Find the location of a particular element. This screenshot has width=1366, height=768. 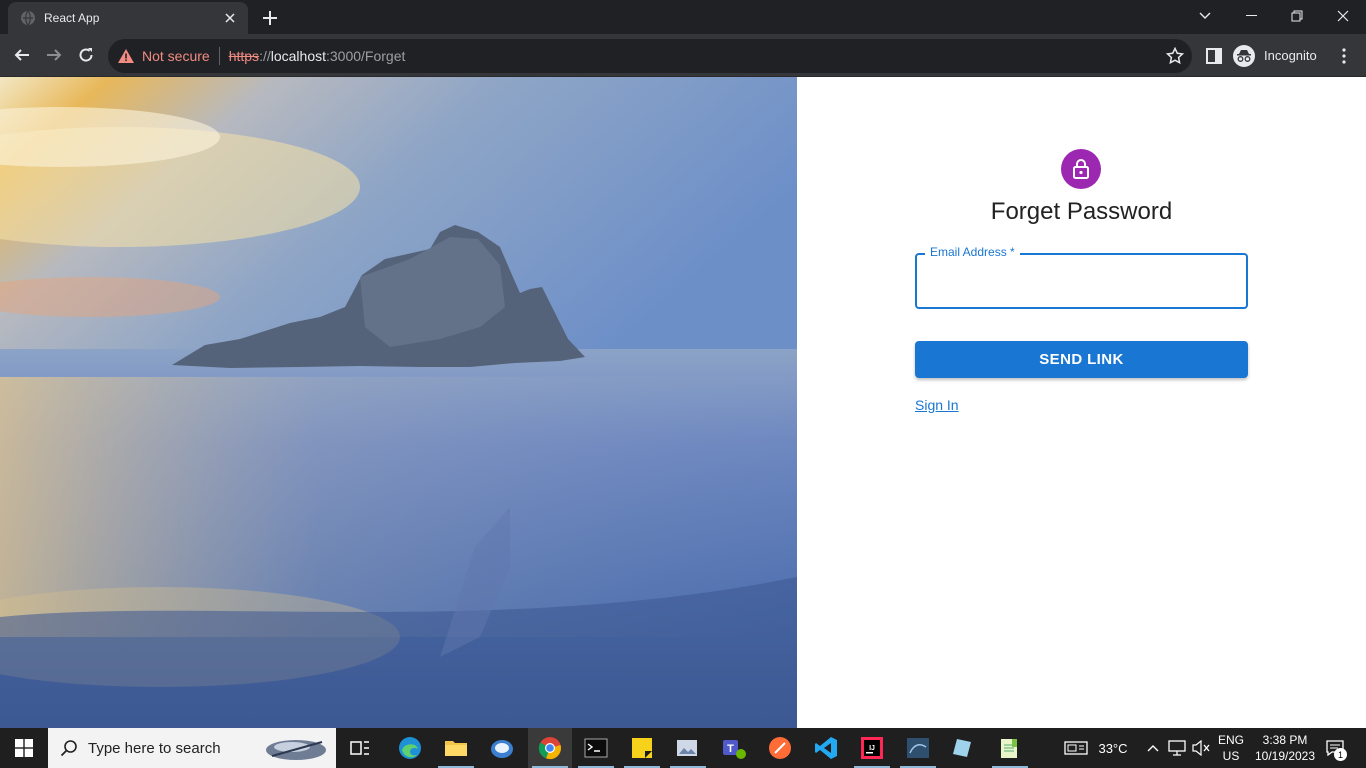

incognito-icon is located at coordinates (1244, 55).